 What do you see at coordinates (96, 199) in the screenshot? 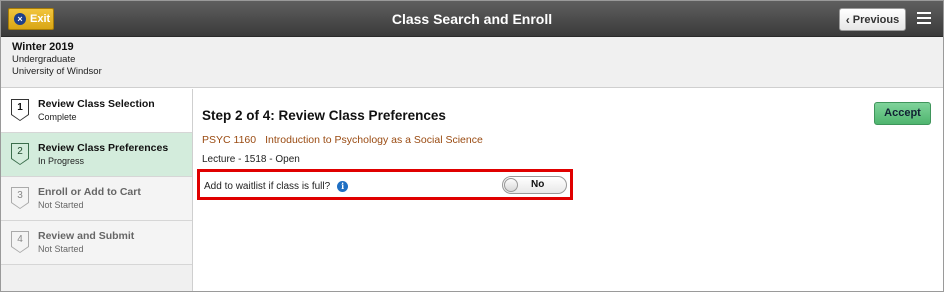
I see `step-item-enroll-or-add-to-cart: 3 Enroll or Add to Cart Not Started` at bounding box center [96, 199].